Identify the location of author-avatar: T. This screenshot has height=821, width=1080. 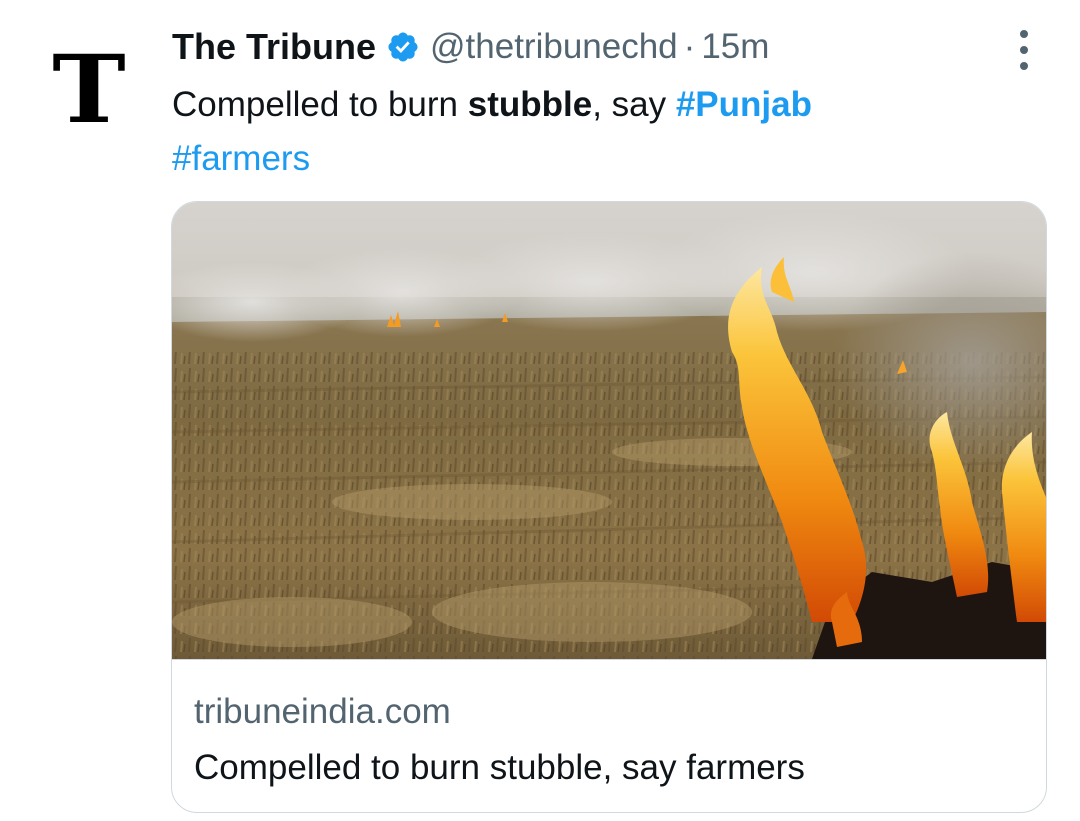
(88, 90).